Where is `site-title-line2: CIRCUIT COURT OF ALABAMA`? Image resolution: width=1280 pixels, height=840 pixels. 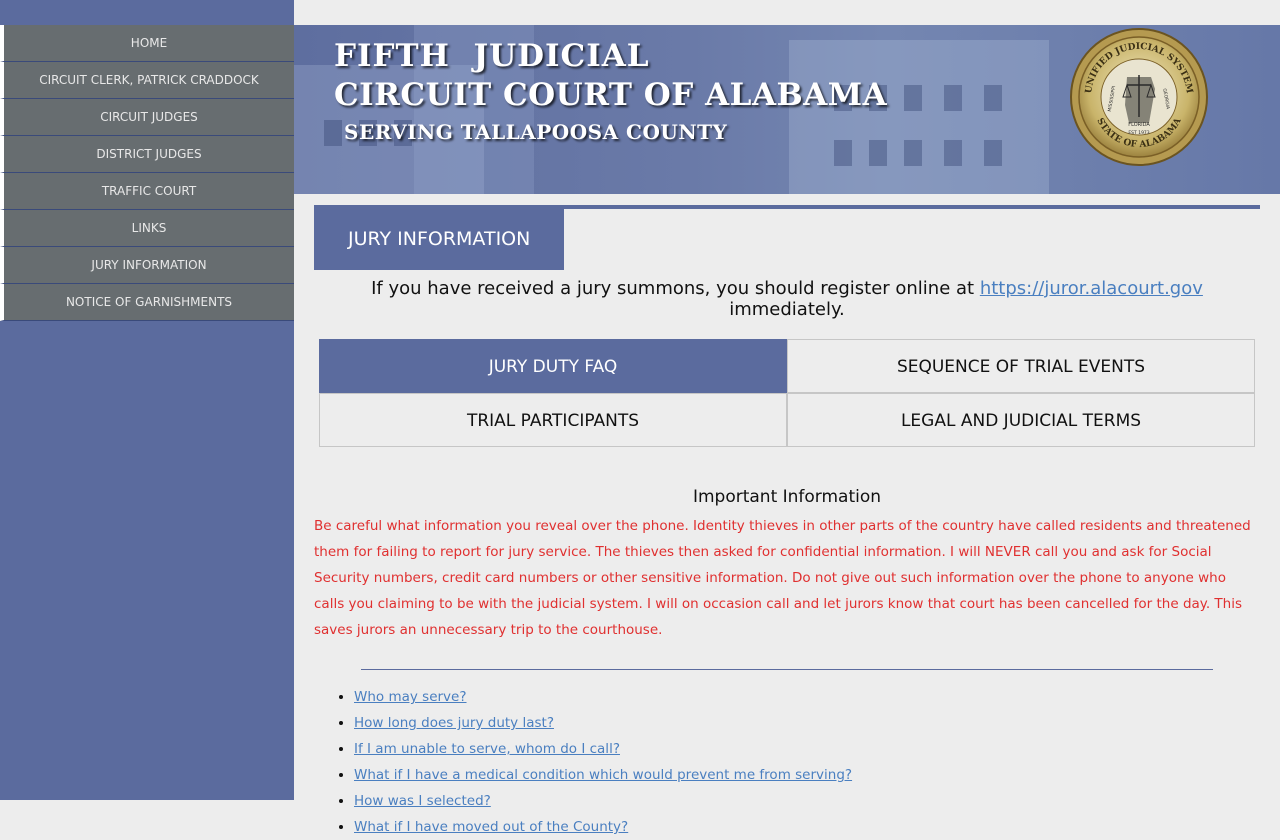 site-title-line2: CIRCUIT COURT OF ALABAMA is located at coordinates (611, 95).